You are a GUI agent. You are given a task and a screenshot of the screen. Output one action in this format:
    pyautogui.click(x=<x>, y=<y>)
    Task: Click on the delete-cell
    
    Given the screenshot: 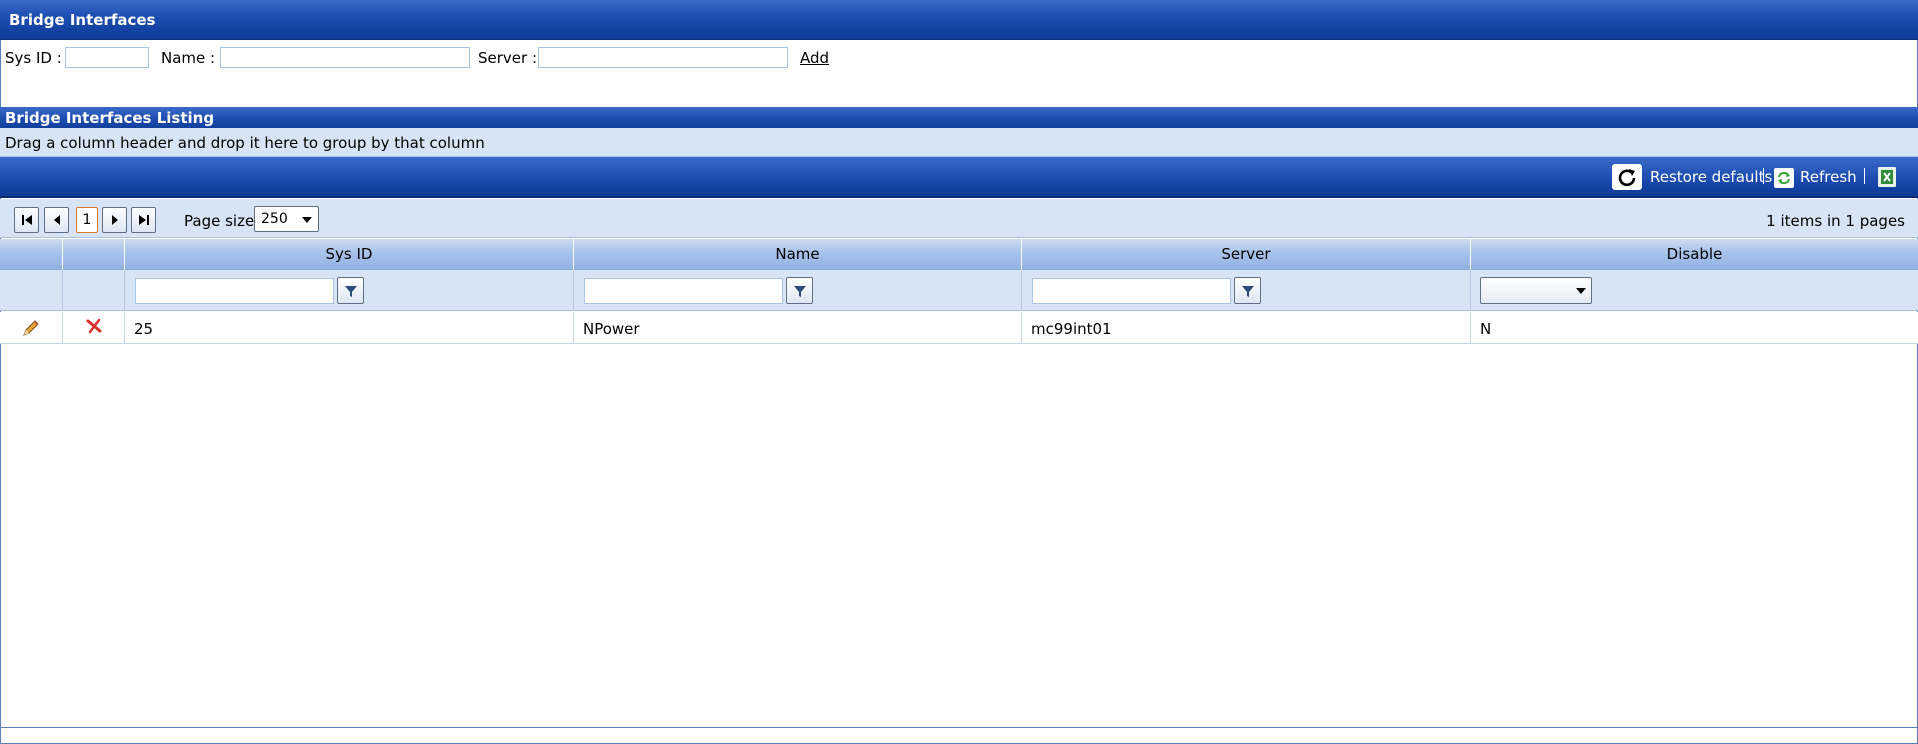 What is the action you would take?
    pyautogui.click(x=94, y=328)
    